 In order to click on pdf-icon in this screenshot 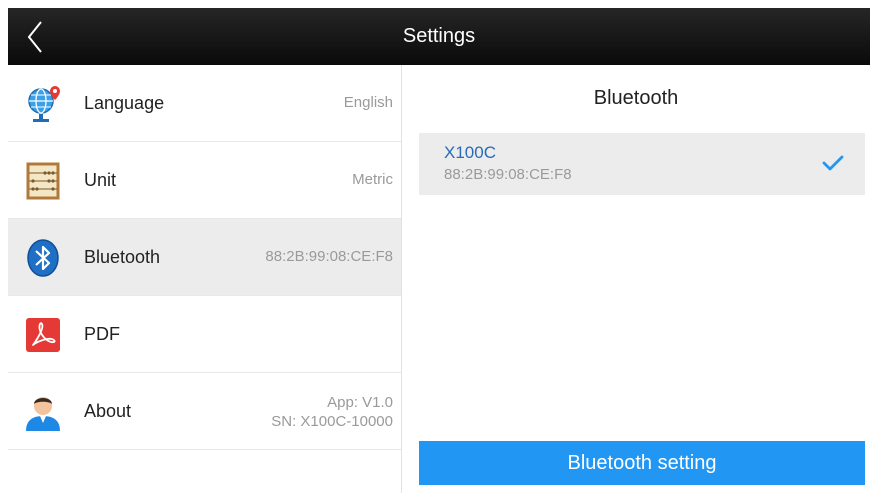, I will do `click(43, 335)`.